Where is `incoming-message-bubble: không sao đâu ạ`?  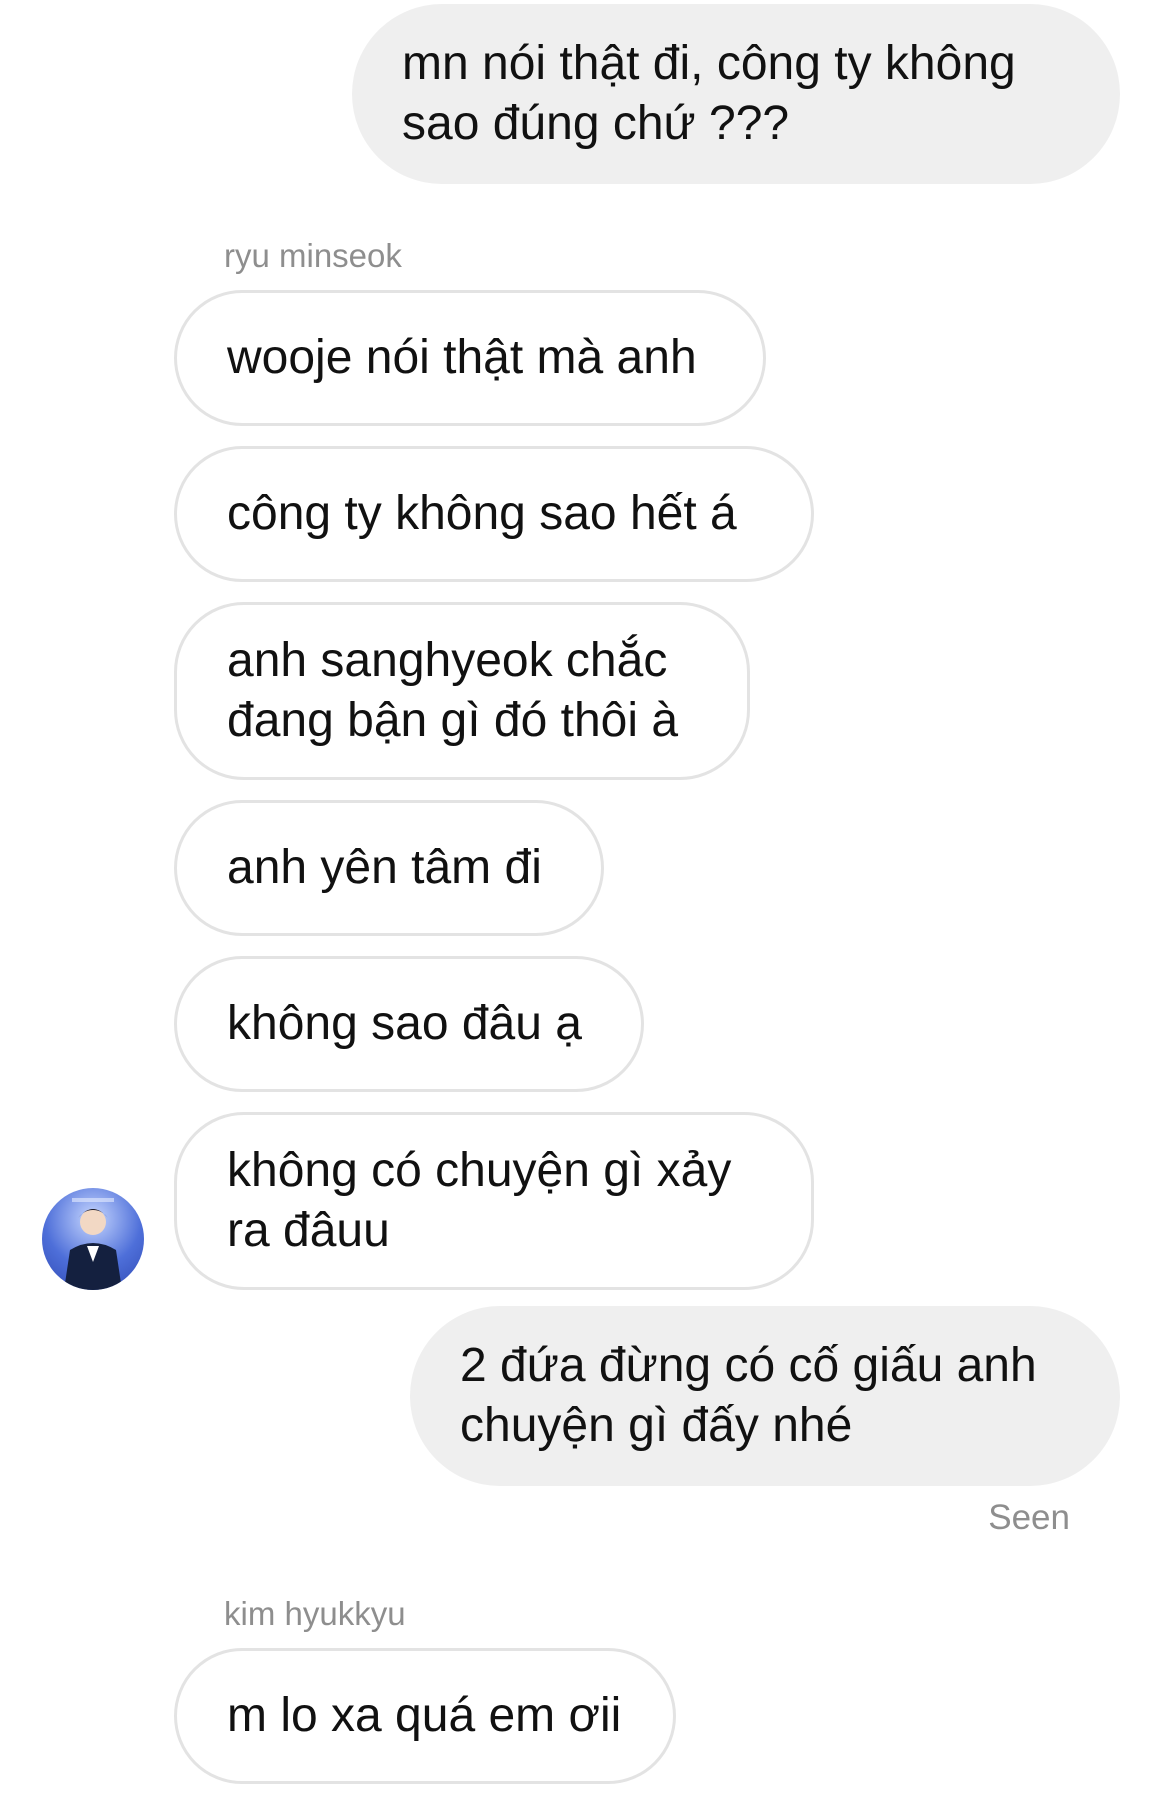 incoming-message-bubble: không sao đâu ạ is located at coordinates (409, 1024).